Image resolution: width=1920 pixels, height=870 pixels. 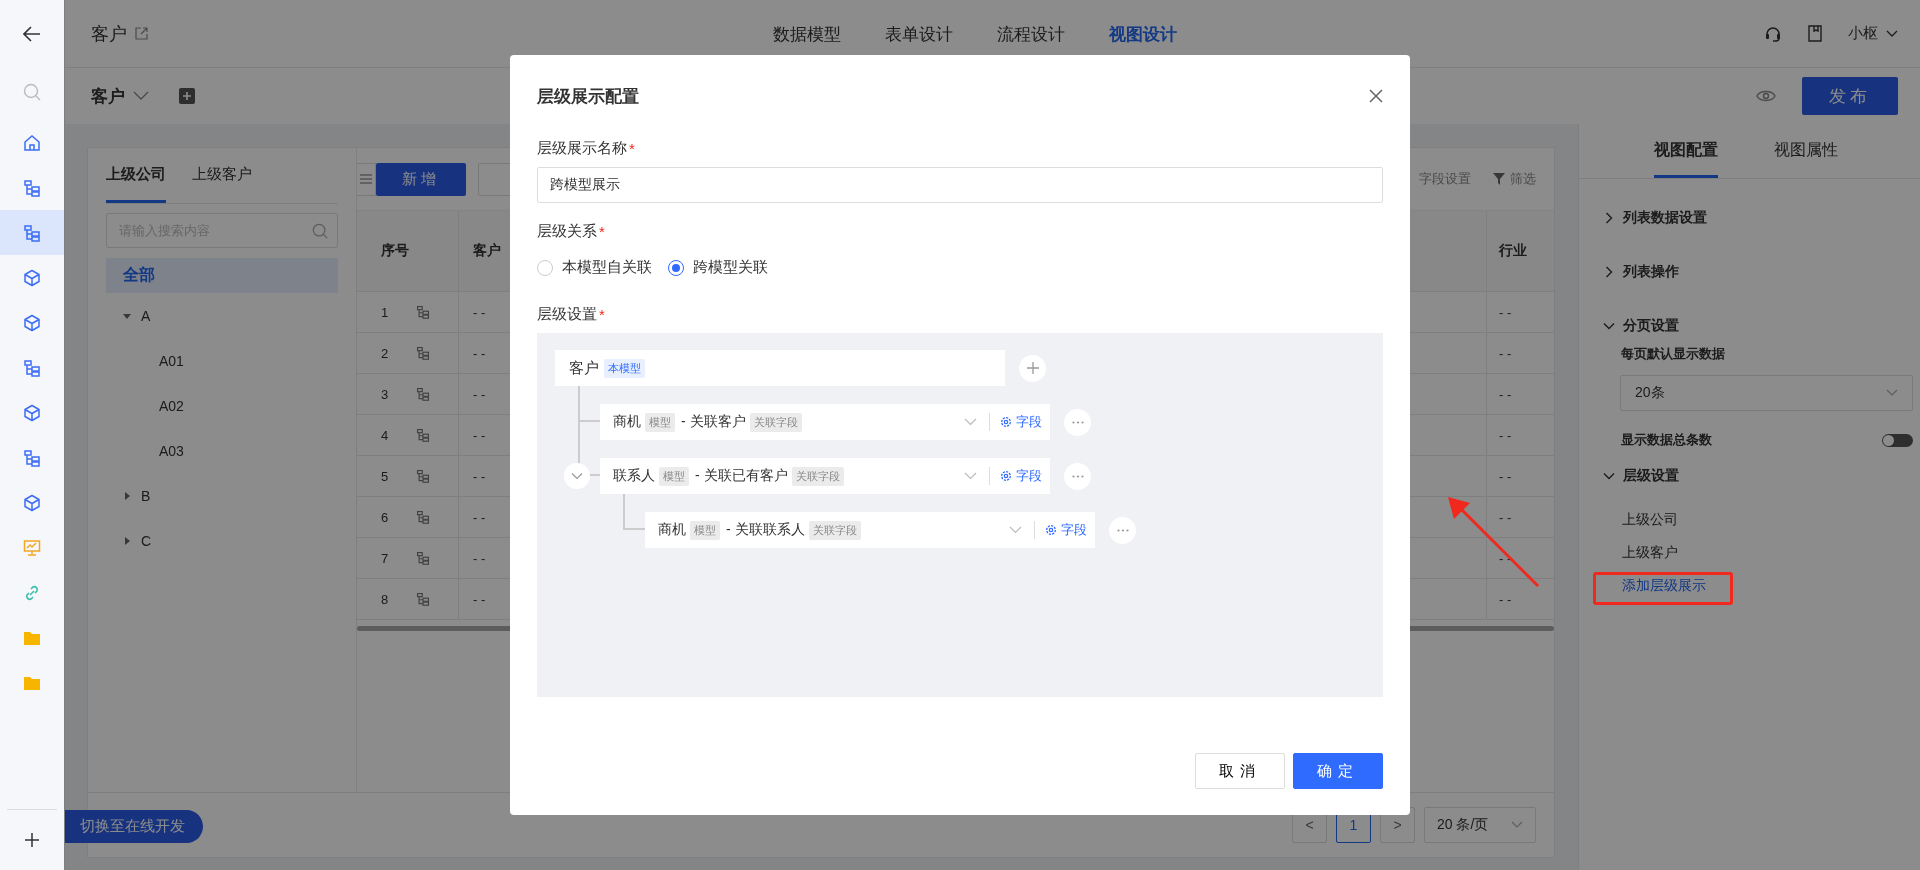 I want to click on close-icon, so click(x=1376, y=96).